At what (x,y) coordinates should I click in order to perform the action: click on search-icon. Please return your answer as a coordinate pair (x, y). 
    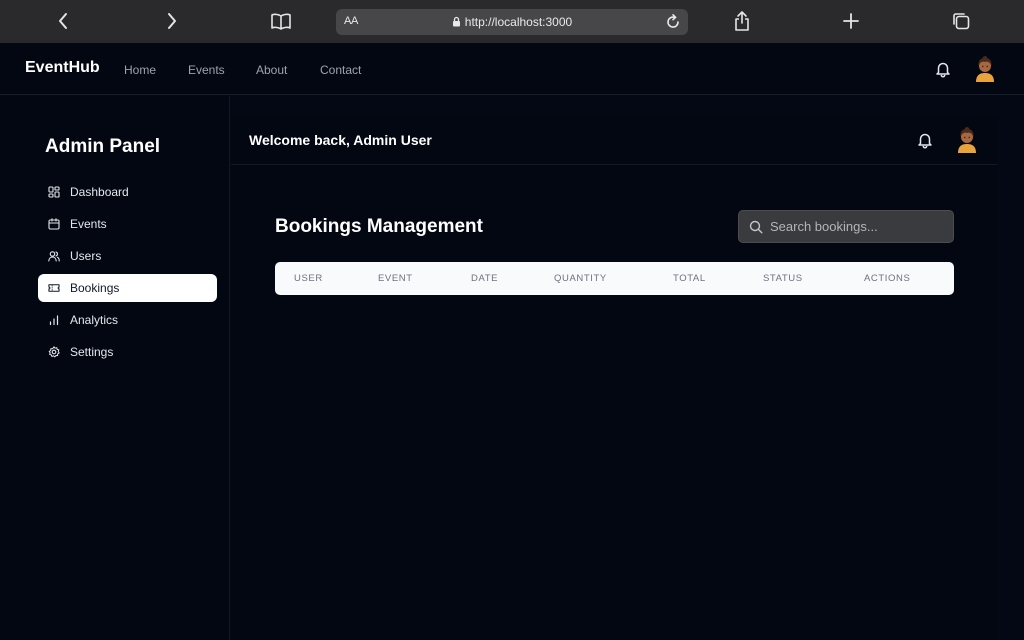
    Looking at the image, I should click on (756, 227).